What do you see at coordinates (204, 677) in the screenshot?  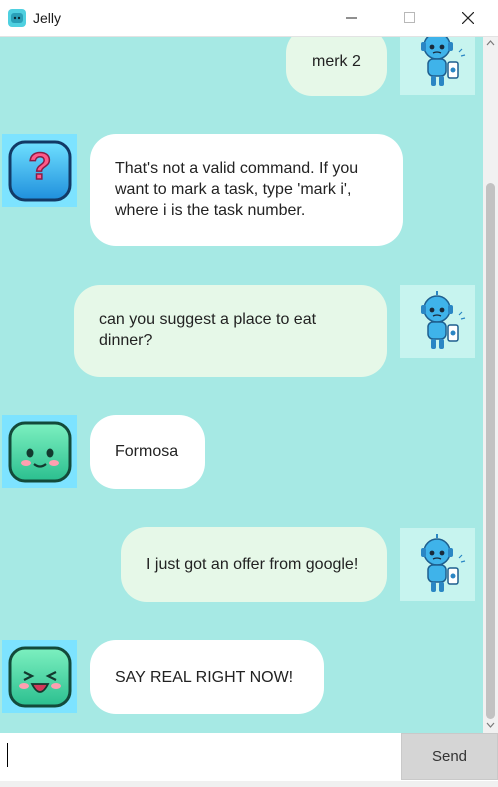 I see `message-text: SAY REAL RIGHT NOW!` at bounding box center [204, 677].